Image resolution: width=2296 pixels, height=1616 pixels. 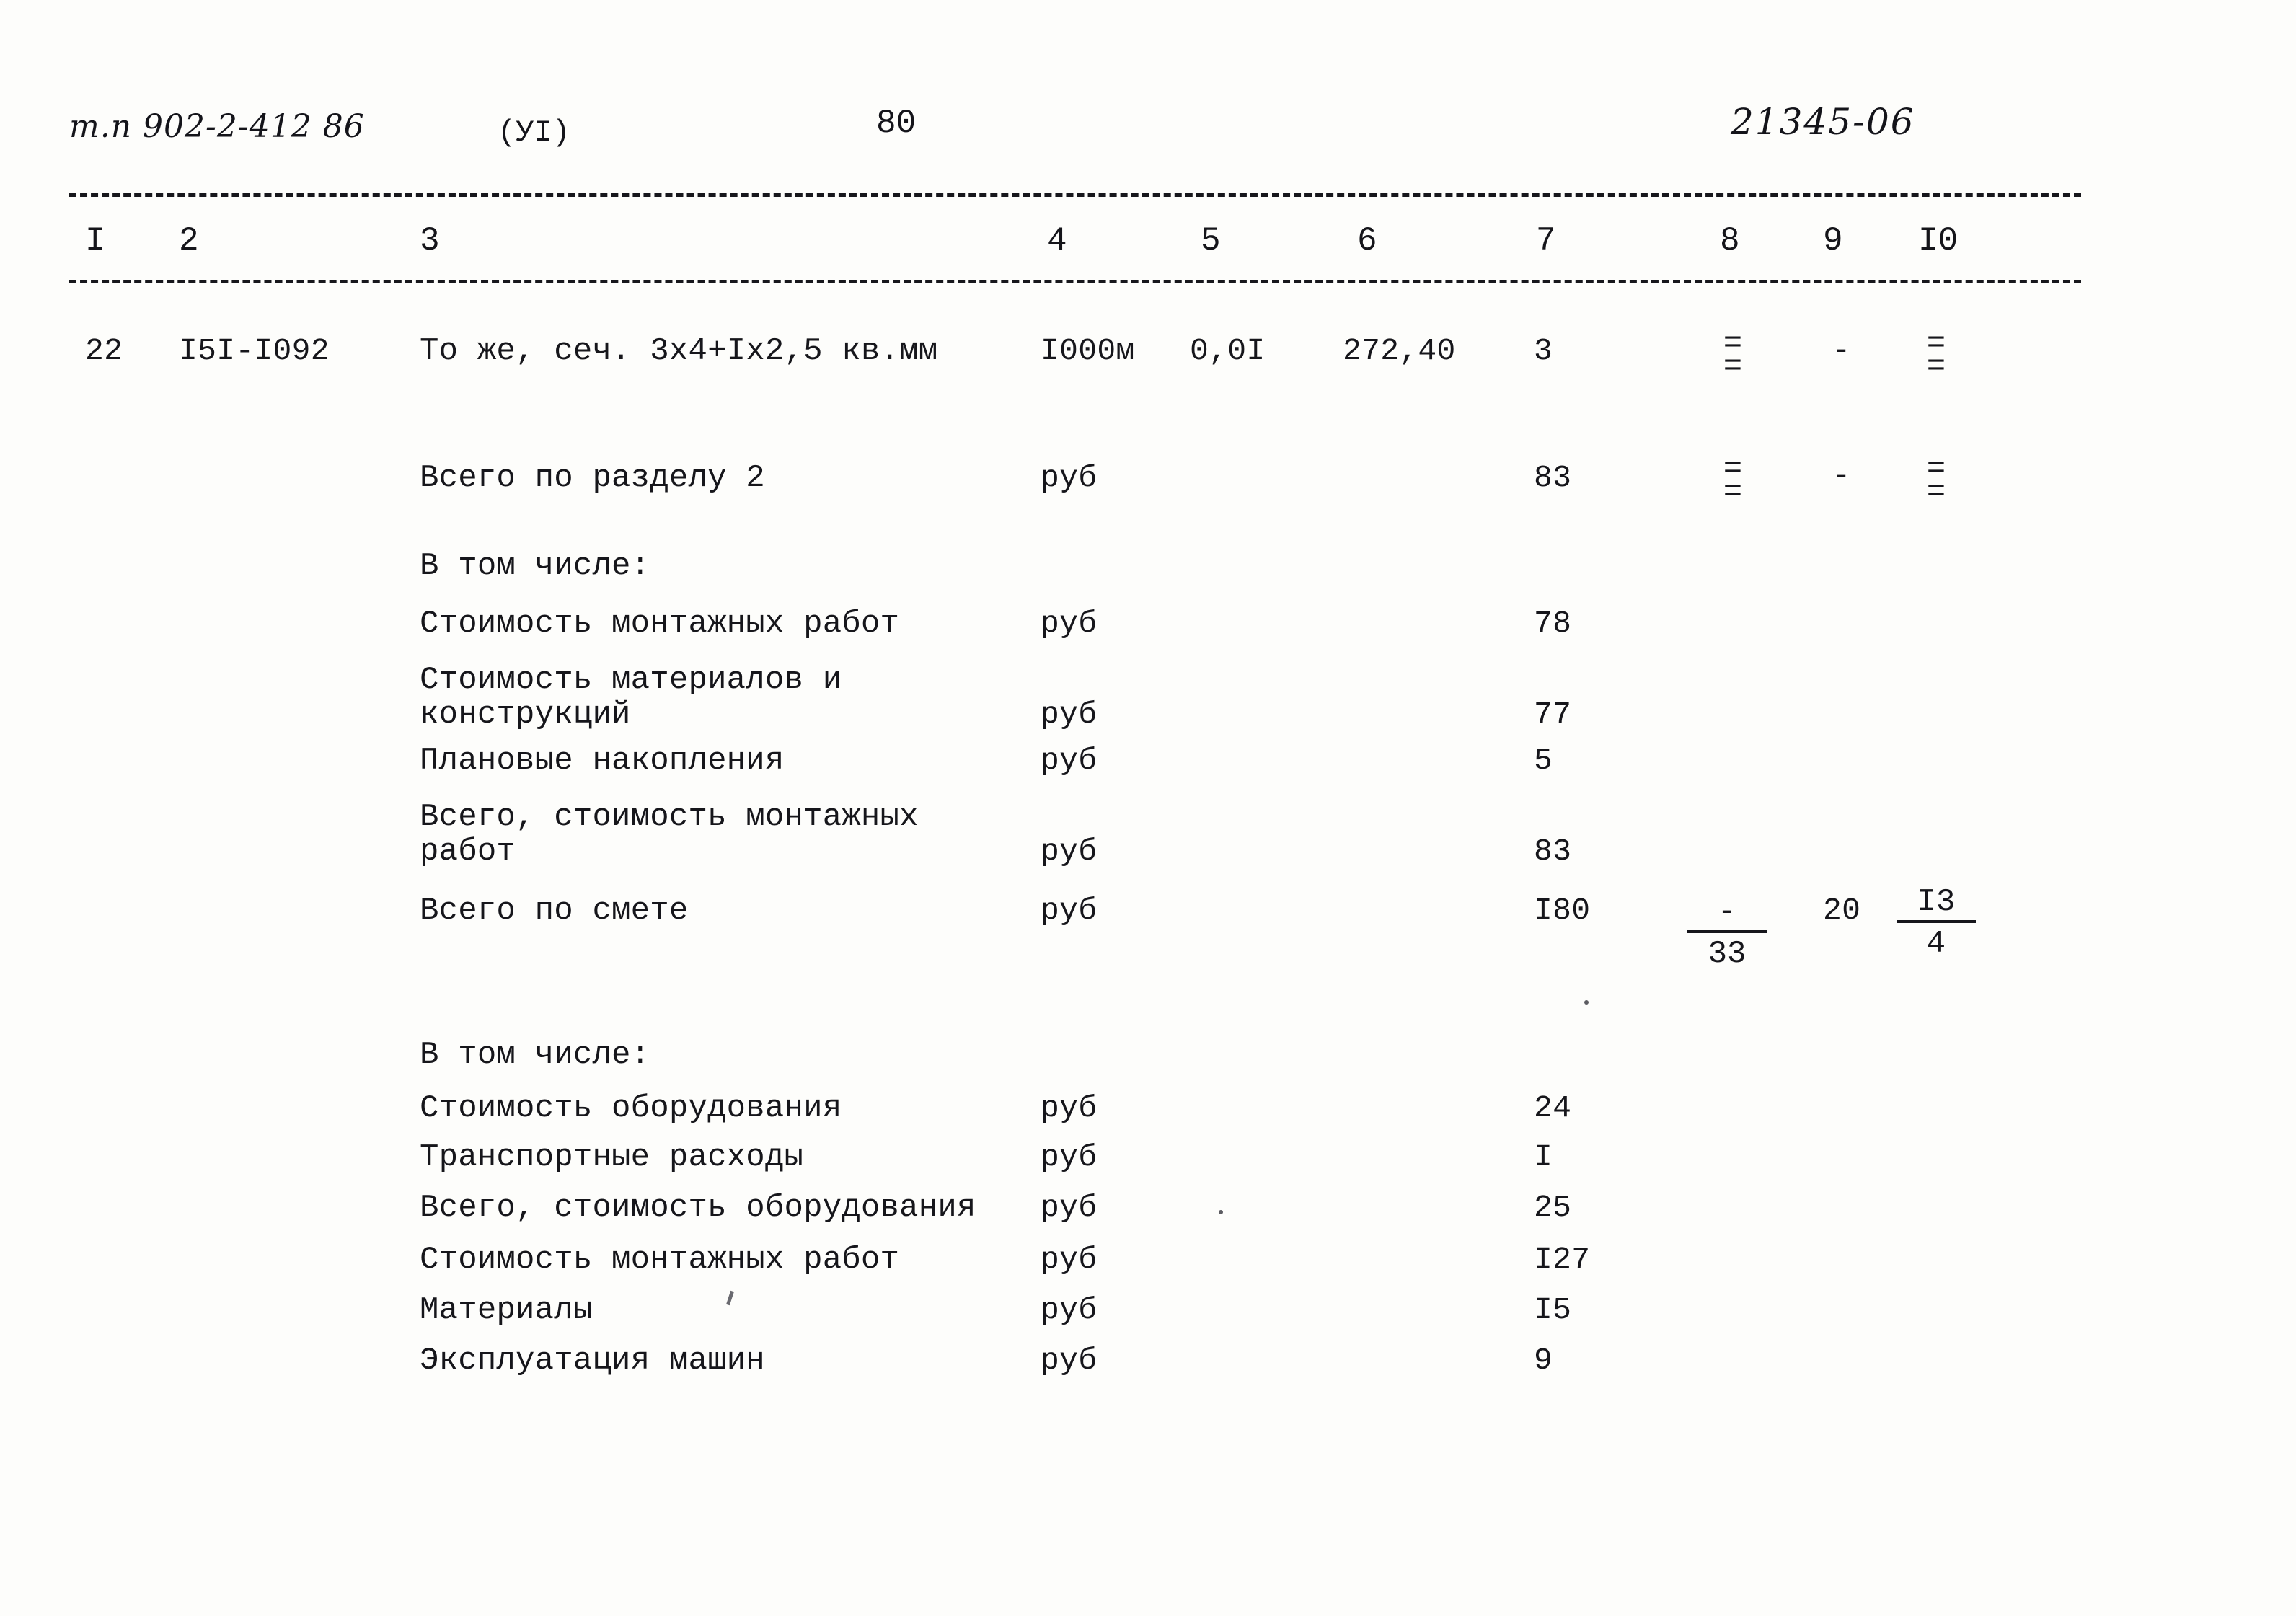 What do you see at coordinates (669, 817) in the screenshot?
I see `row-description-line1: Всего, стоимость монтажных` at bounding box center [669, 817].